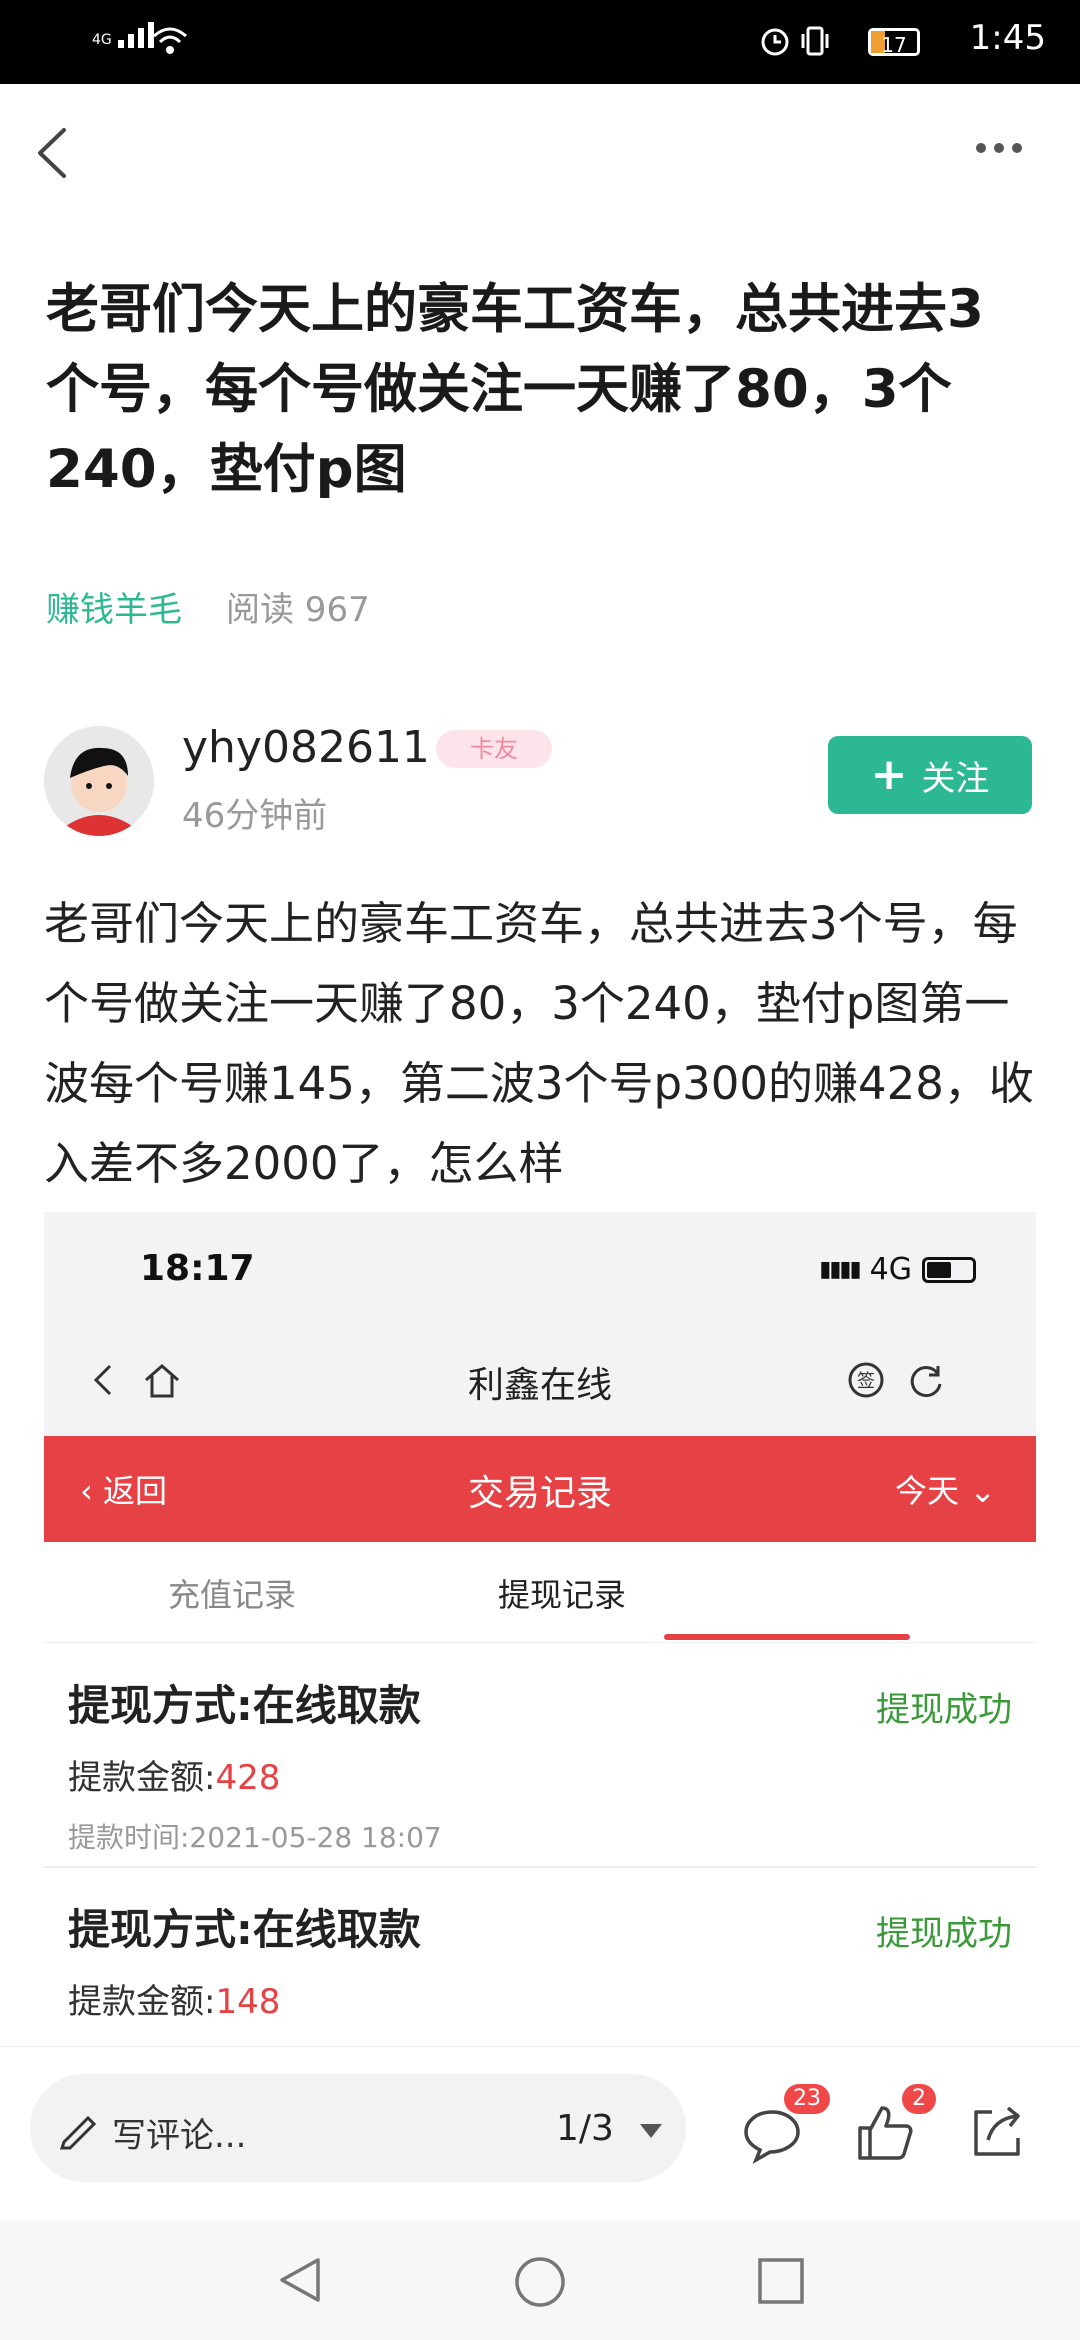 The image size is (1080, 2340). What do you see at coordinates (996, 2132) in the screenshot?
I see `share-icon` at bounding box center [996, 2132].